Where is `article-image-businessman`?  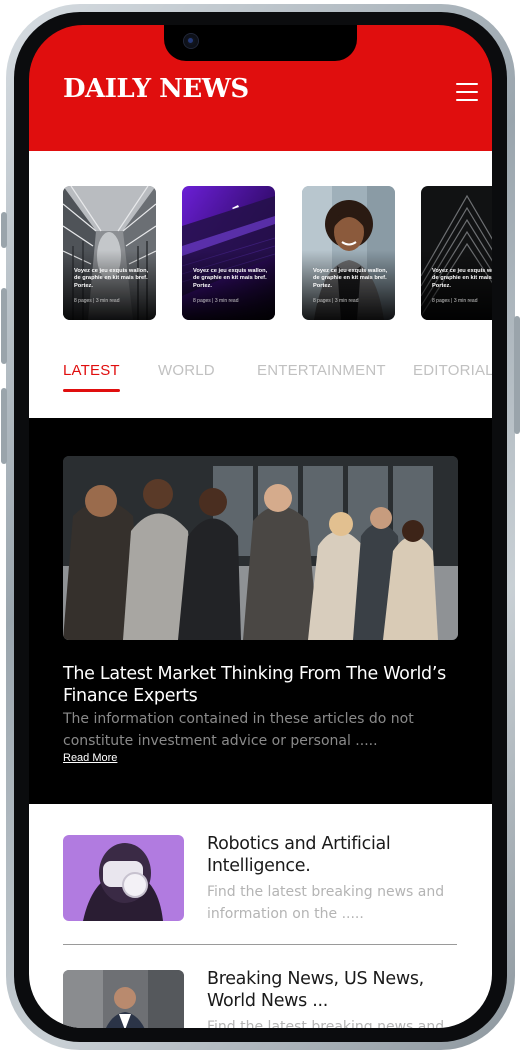
article-image-businessman is located at coordinates (123, 999).